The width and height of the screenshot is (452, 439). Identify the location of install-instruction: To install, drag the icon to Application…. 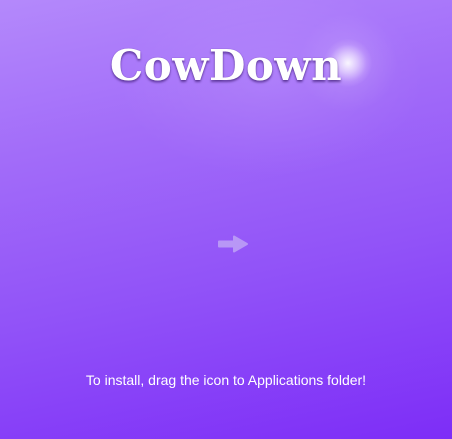
(226, 380).